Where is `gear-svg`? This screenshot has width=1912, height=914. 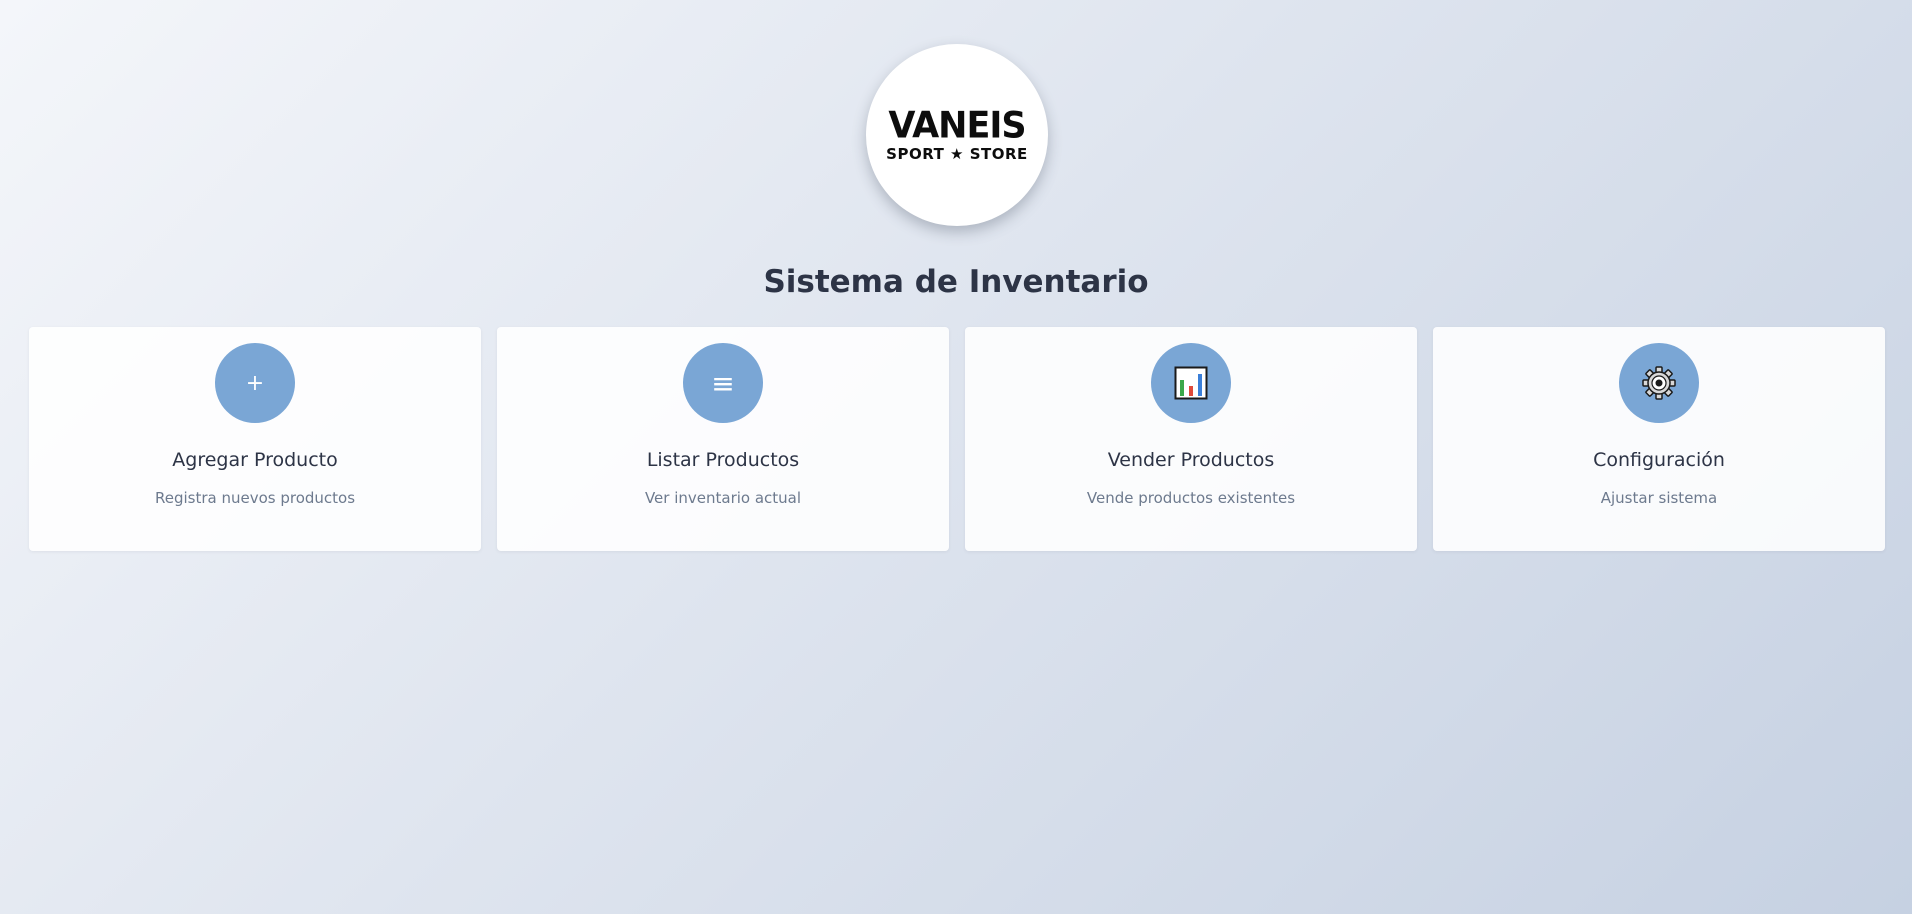
gear-svg is located at coordinates (1659, 383).